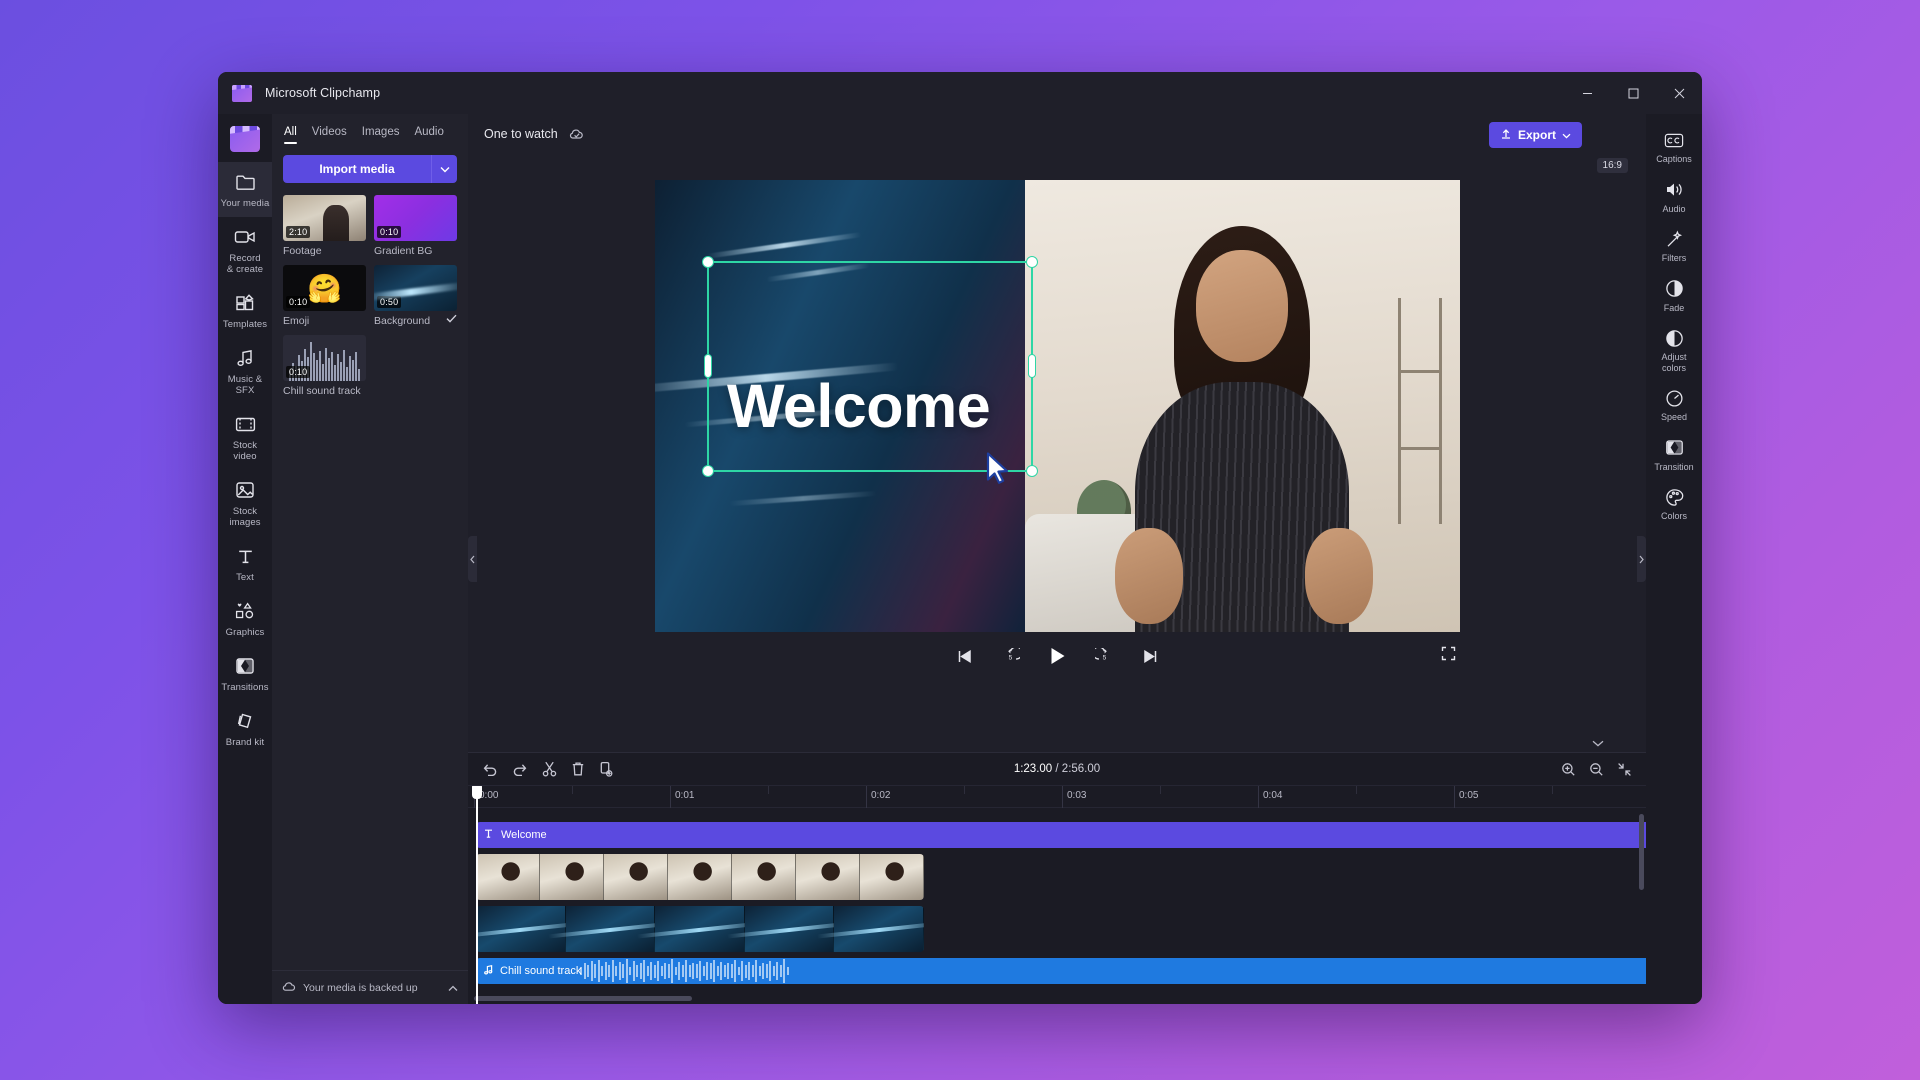 Image resolution: width=1920 pixels, height=1080 pixels. Describe the element at coordinates (324, 218) in the screenshot. I see `media-thumbnail: 2:10` at that location.